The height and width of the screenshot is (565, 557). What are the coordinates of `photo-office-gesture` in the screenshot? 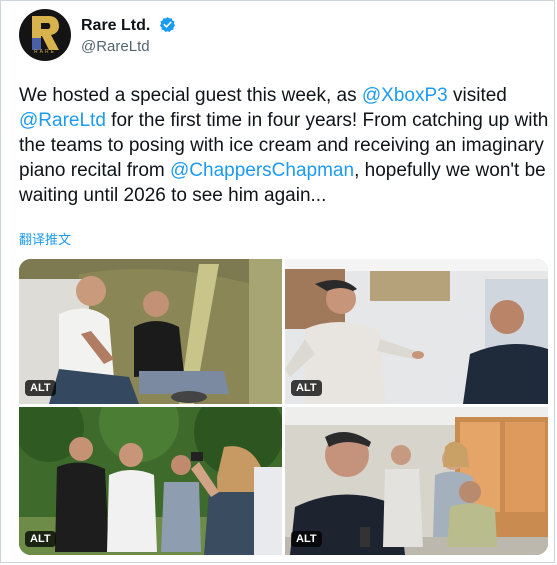 It's located at (416, 331).